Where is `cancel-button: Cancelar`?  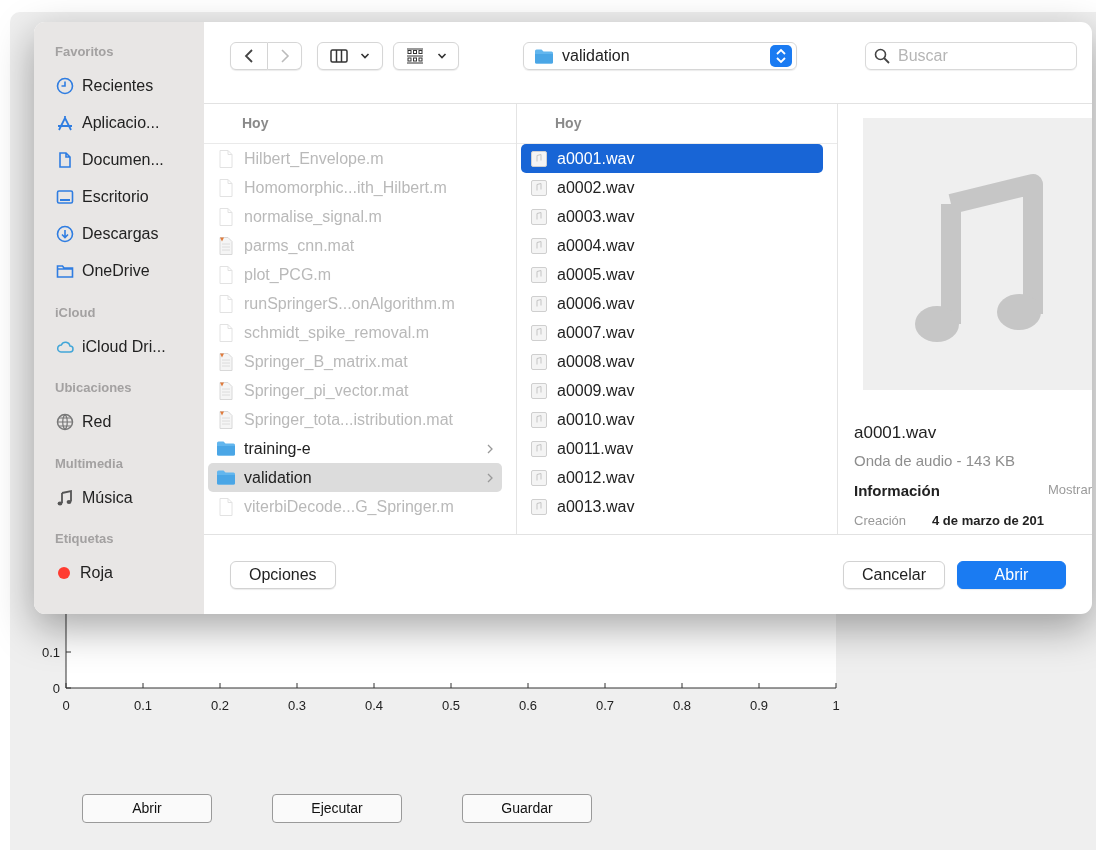 cancel-button: Cancelar is located at coordinates (893, 574).